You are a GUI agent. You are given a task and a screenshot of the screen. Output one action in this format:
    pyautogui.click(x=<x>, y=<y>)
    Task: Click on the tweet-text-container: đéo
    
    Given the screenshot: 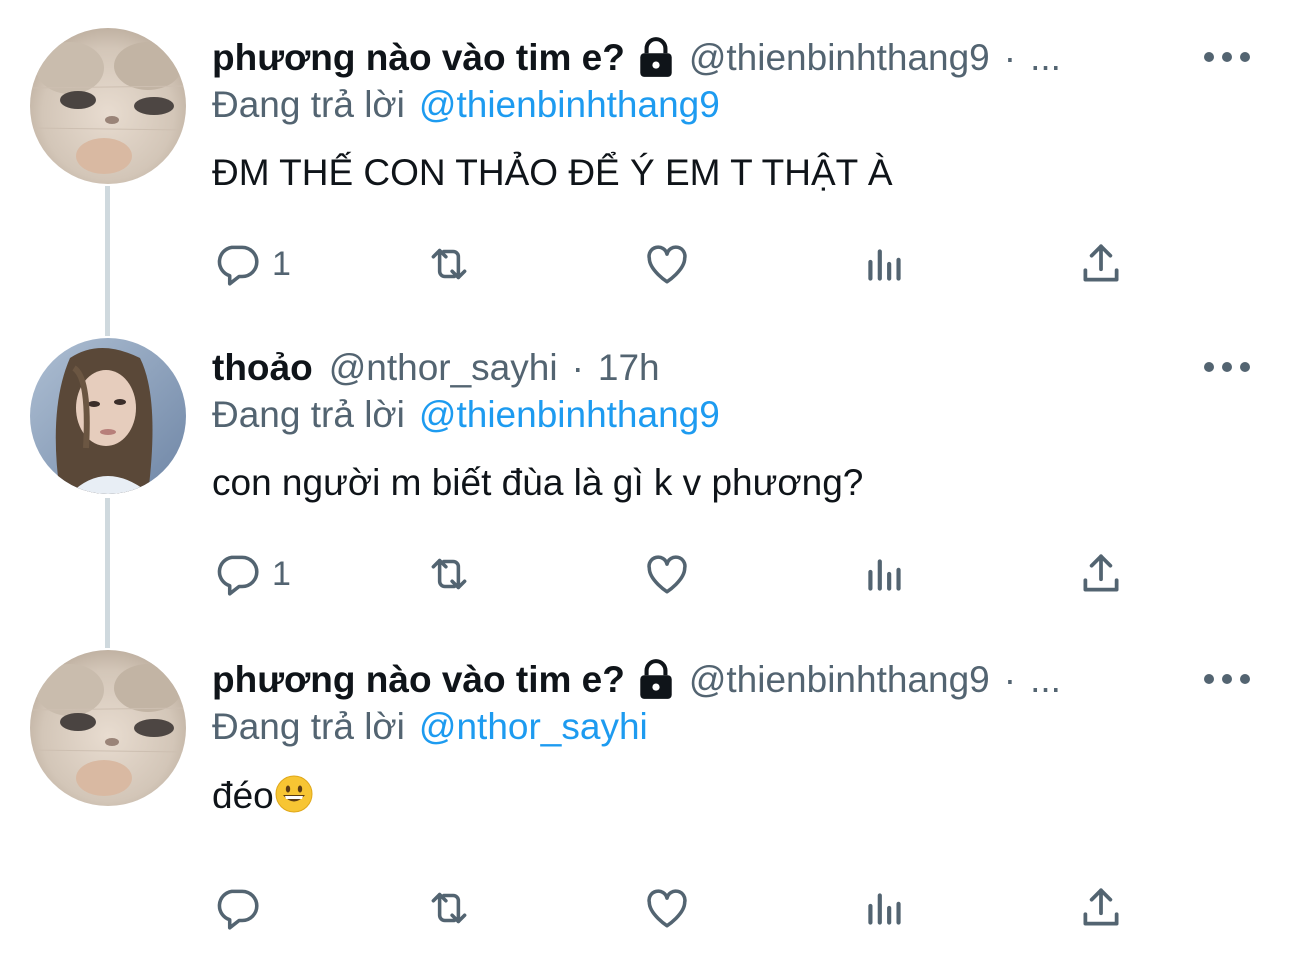 What is the action you would take?
    pyautogui.click(x=263, y=795)
    